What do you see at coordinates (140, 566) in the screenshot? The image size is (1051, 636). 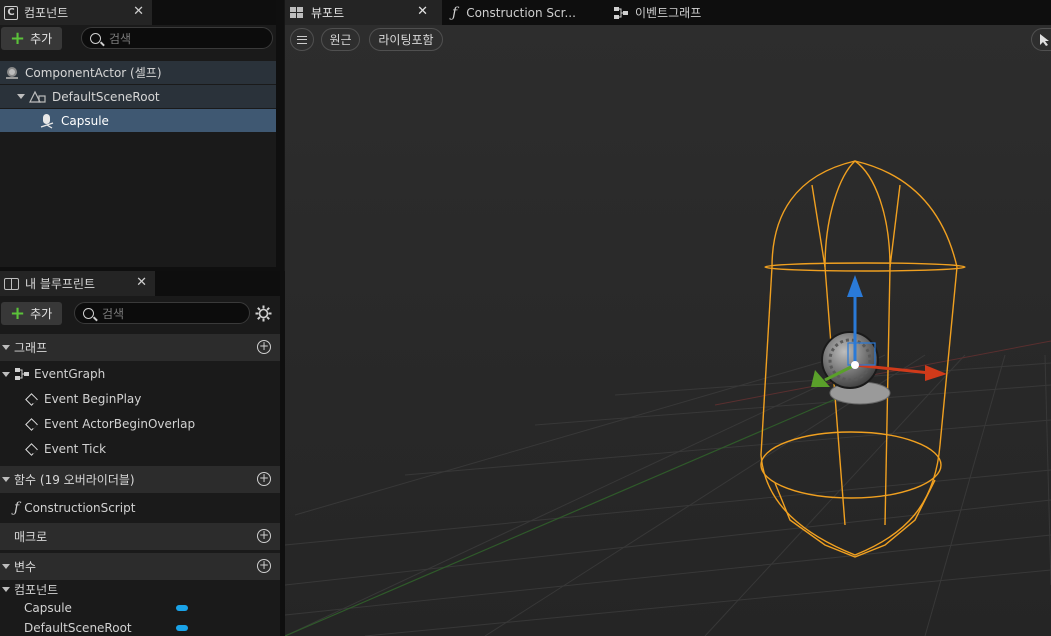 I see `section-variables: 변수 +` at bounding box center [140, 566].